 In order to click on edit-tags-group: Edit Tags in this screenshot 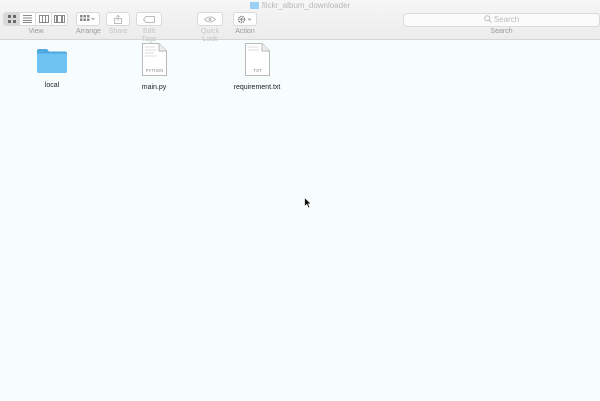, I will do `click(149, 27)`.